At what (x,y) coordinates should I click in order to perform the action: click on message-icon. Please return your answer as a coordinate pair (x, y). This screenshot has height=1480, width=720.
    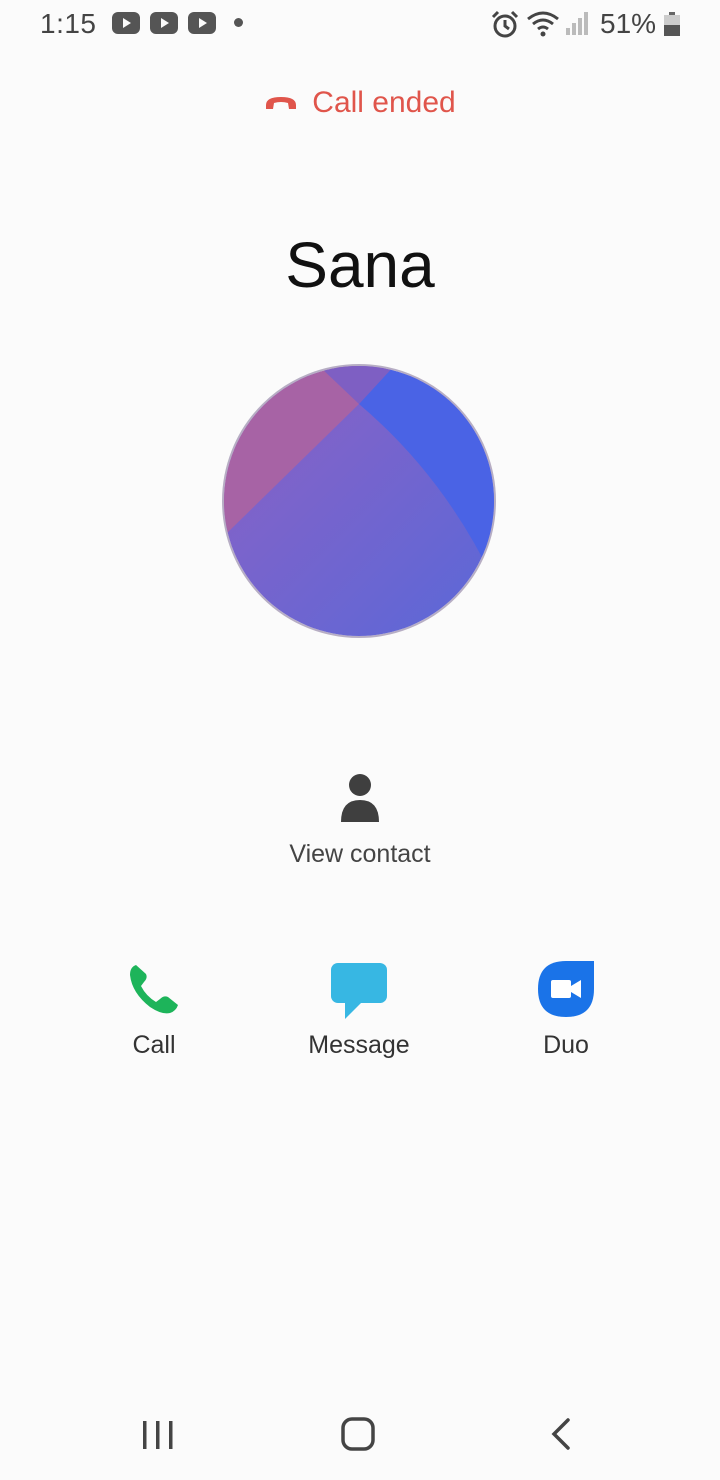
    Looking at the image, I should click on (359, 991).